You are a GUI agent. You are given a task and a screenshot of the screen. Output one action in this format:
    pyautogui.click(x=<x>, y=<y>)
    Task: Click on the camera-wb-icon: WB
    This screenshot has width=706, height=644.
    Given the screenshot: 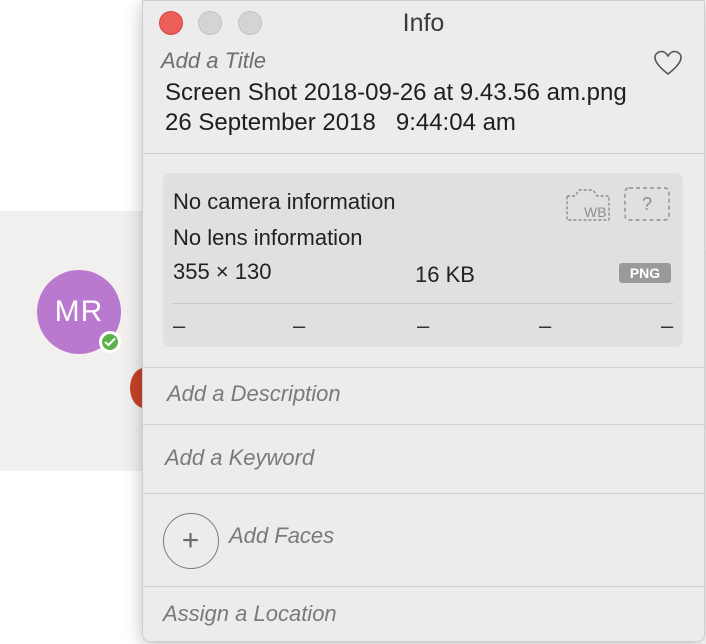 What is the action you would take?
    pyautogui.click(x=588, y=206)
    